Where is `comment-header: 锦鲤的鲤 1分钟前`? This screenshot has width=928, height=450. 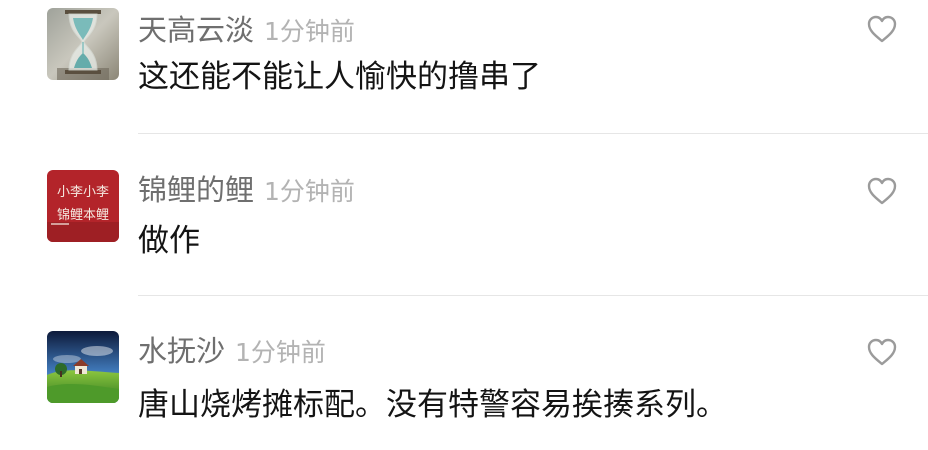 comment-header: 锦鲤的鲤 1分钟前 is located at coordinates (246, 190).